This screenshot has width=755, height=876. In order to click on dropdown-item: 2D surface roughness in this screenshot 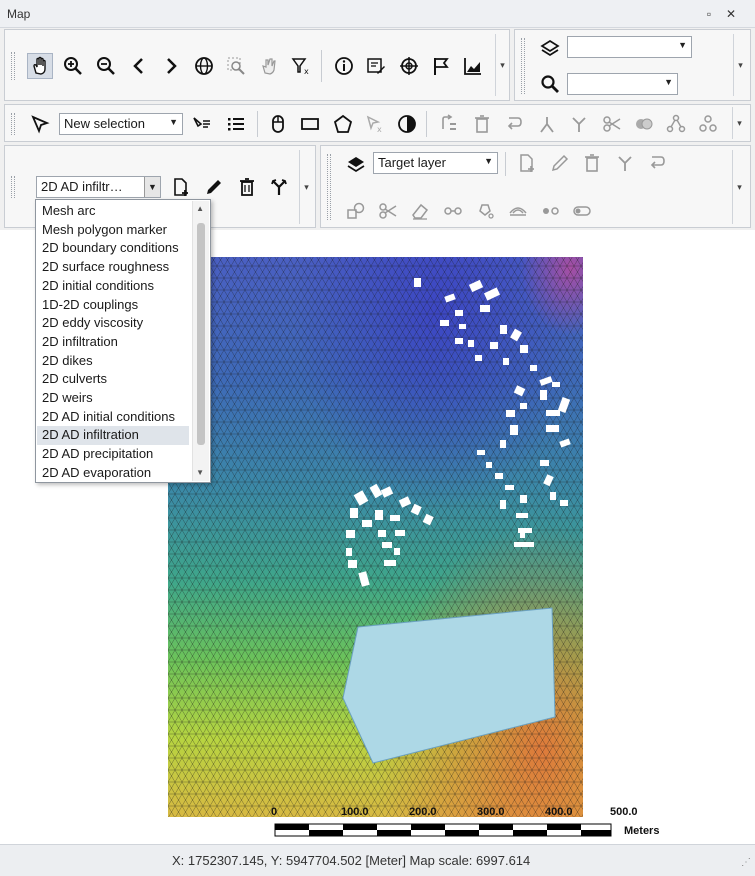, I will do `click(113, 267)`.